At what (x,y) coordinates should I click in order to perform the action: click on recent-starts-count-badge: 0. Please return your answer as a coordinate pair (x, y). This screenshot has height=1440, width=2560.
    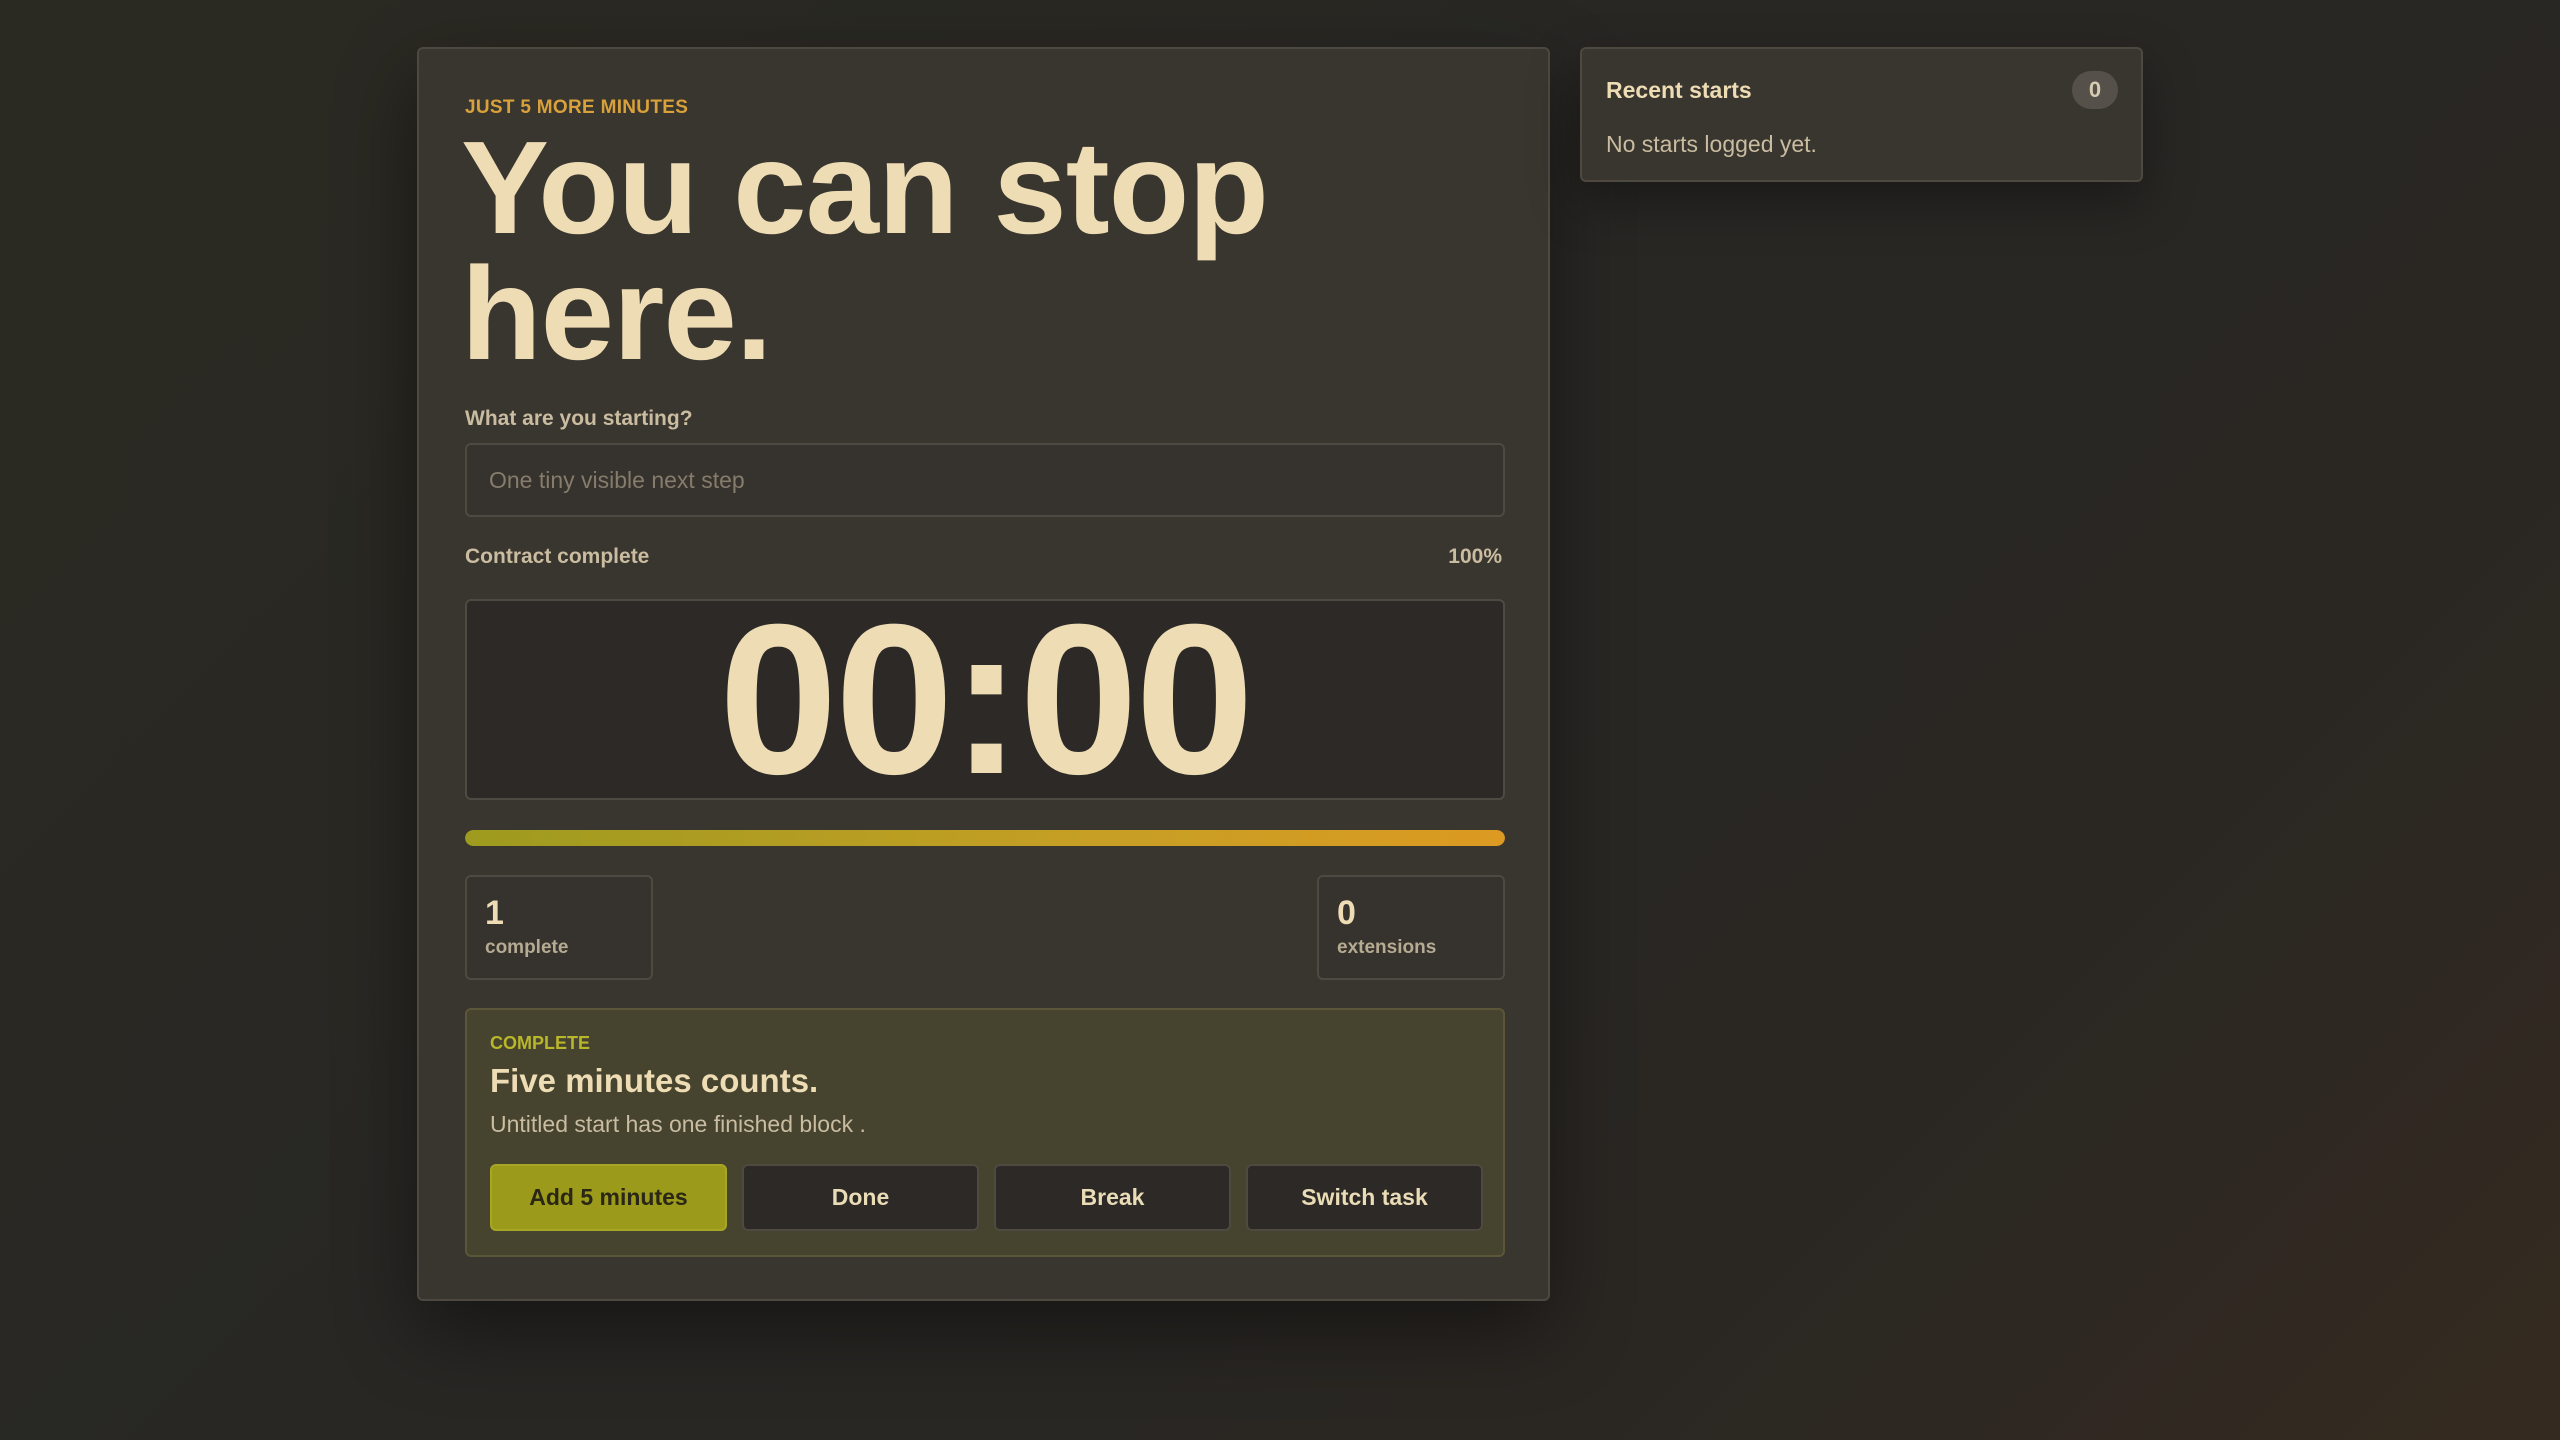
    Looking at the image, I should click on (2095, 90).